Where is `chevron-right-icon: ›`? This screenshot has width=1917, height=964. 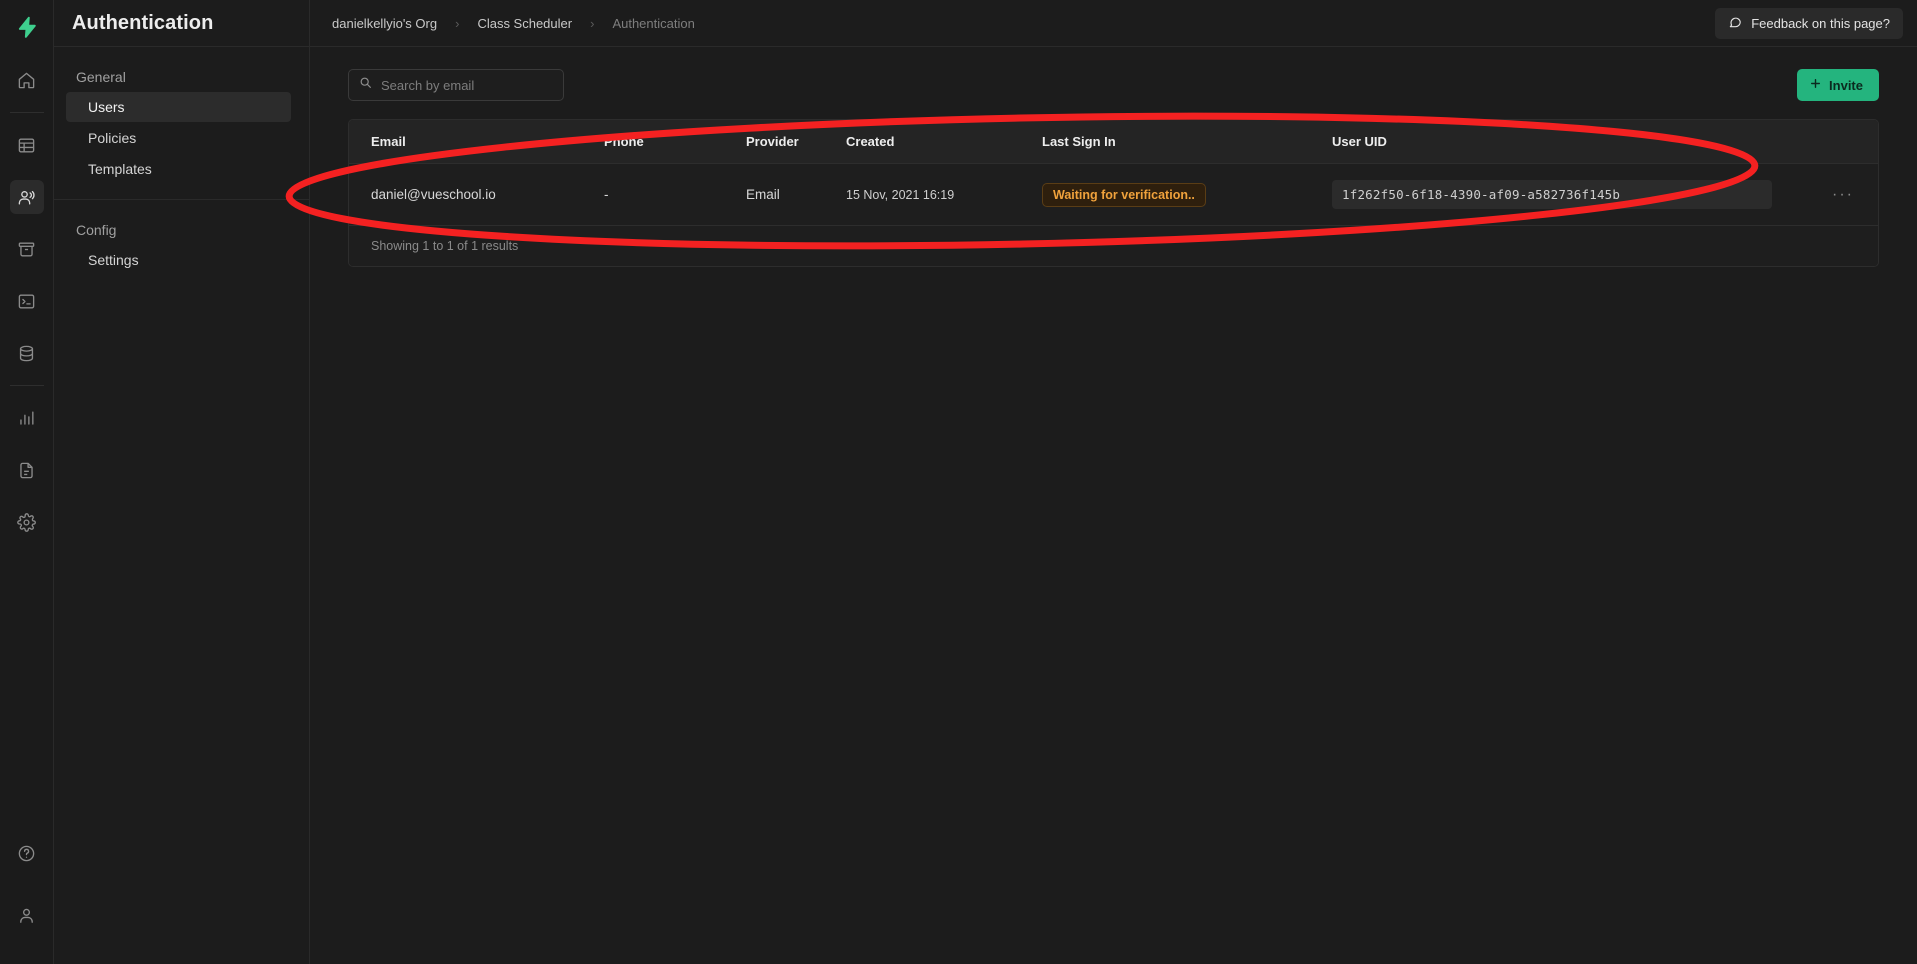 chevron-right-icon: › is located at coordinates (457, 23).